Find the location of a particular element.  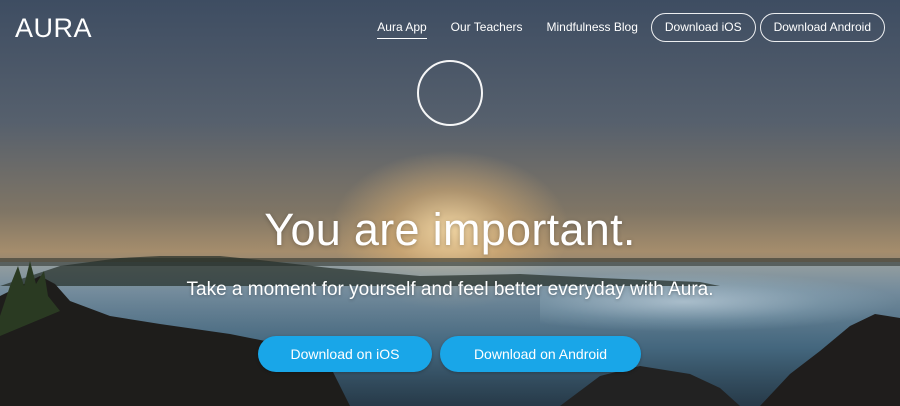

nav-link-mindfulness-blog: Mindfulness Blog is located at coordinates (591, 27).